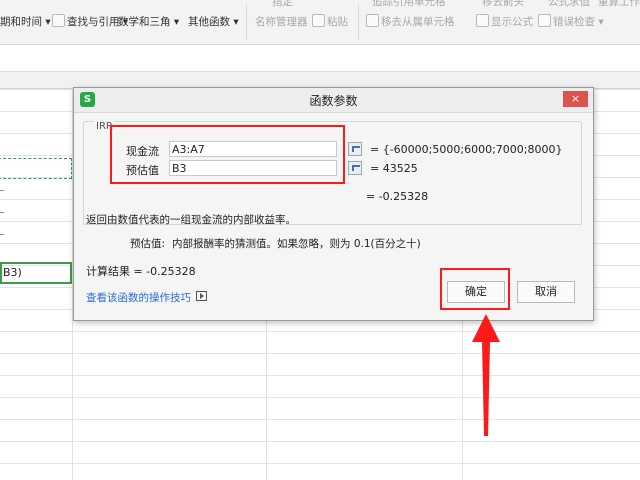  Describe the element at coordinates (546, 292) in the screenshot. I see `cancel-button: 取消` at that location.